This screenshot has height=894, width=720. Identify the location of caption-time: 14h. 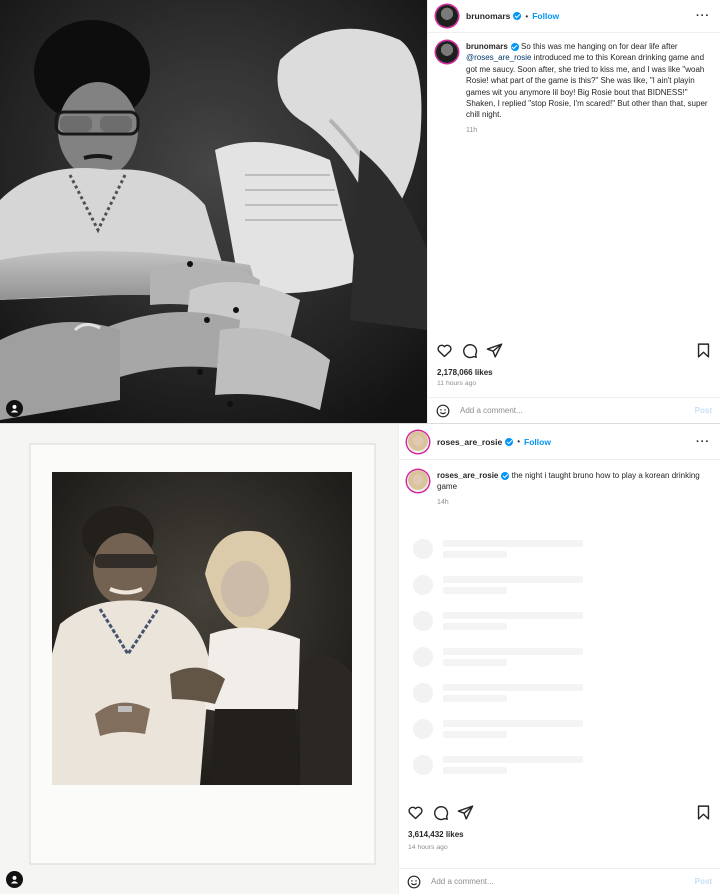
(572, 502).